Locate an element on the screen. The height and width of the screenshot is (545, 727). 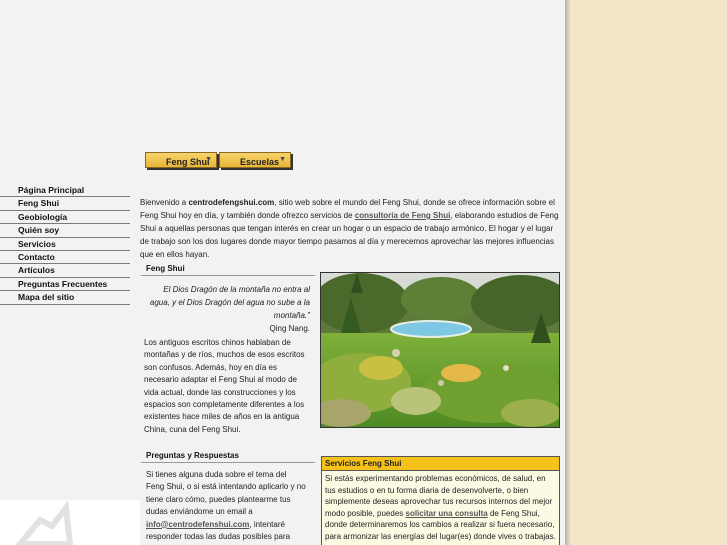
section-title-feng-shui: Feng Shui is located at coordinates (165, 268).